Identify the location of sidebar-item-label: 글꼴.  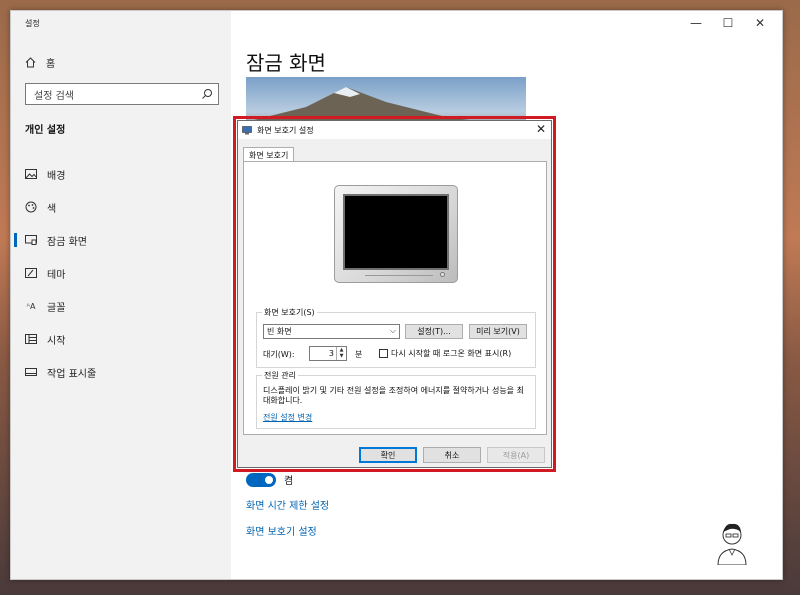
(56, 308).